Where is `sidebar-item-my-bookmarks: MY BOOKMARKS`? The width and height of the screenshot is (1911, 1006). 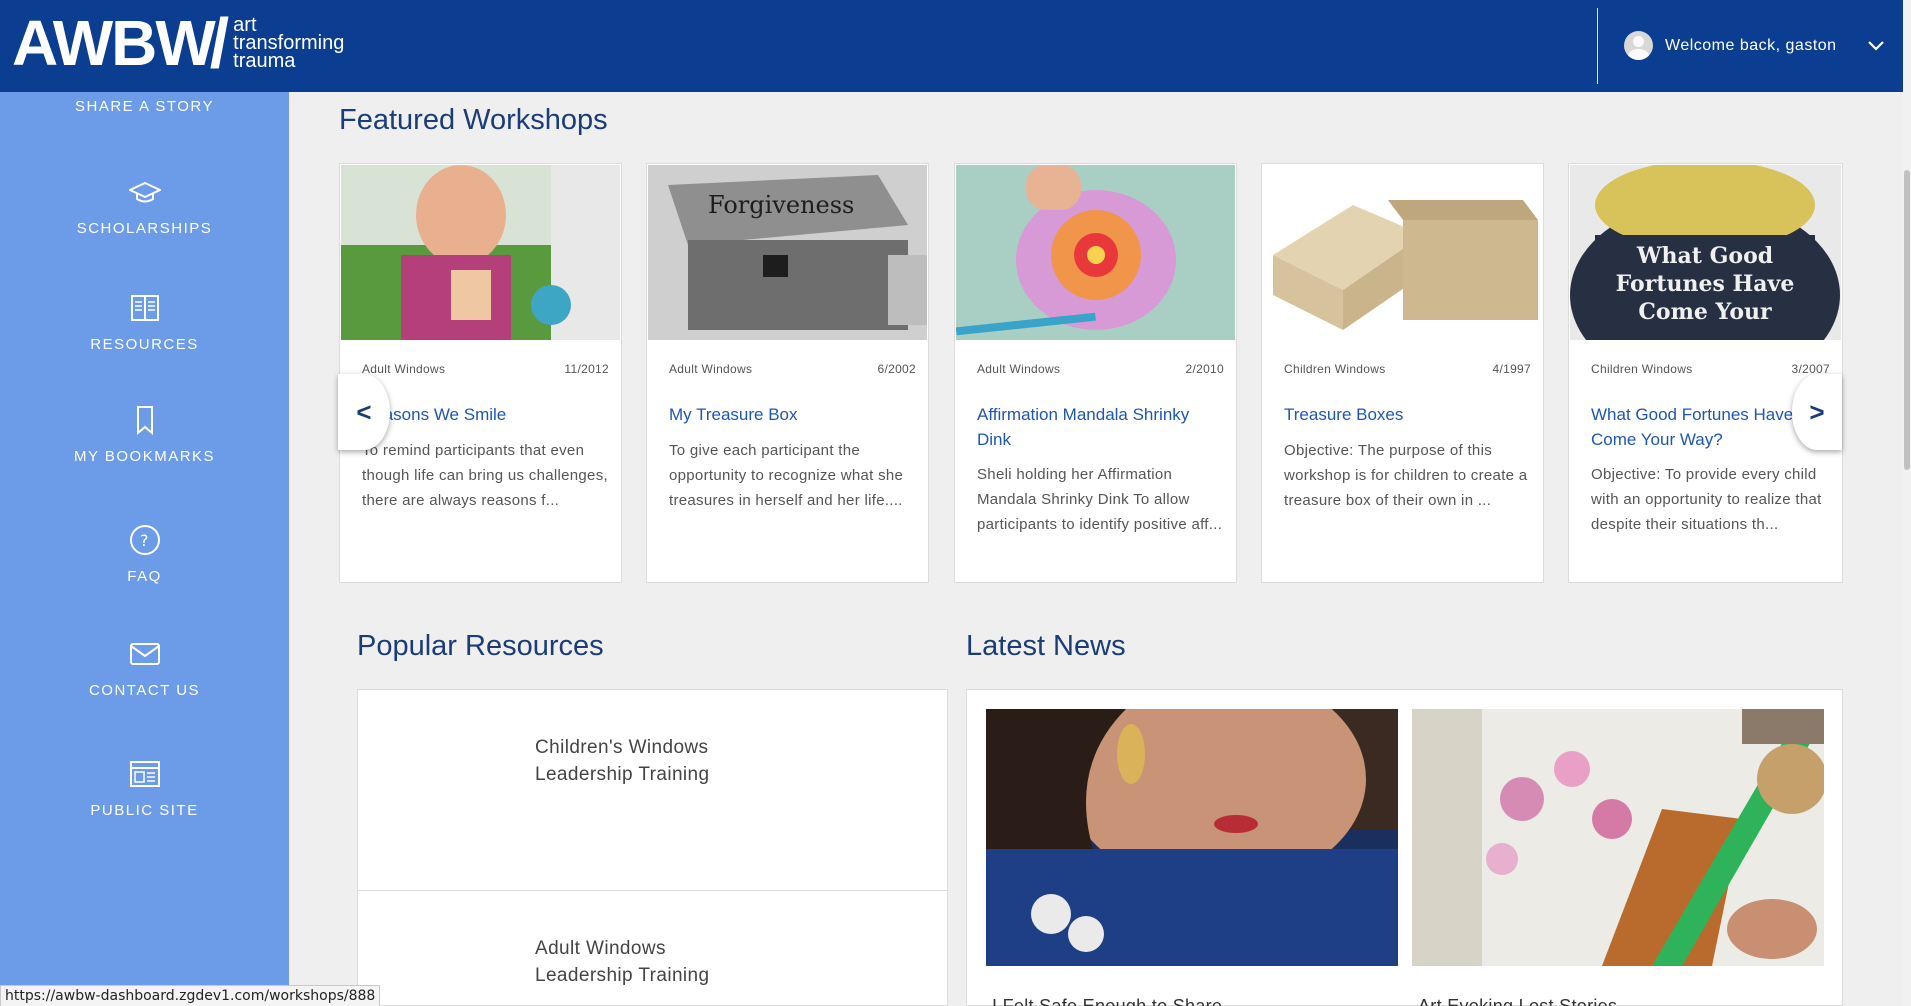 sidebar-item-my-bookmarks: MY BOOKMARKS is located at coordinates (144, 434).